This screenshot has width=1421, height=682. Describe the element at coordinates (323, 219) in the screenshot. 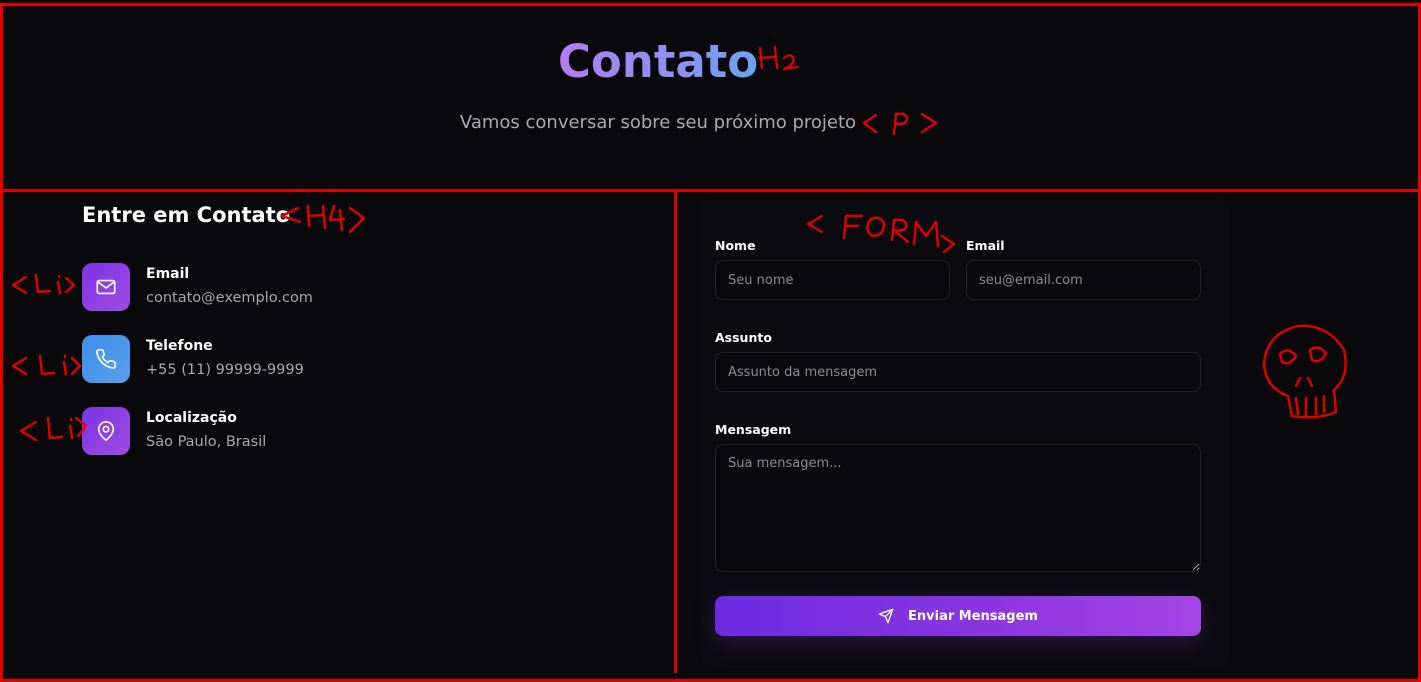

I see `h4-tag-scribble` at that location.